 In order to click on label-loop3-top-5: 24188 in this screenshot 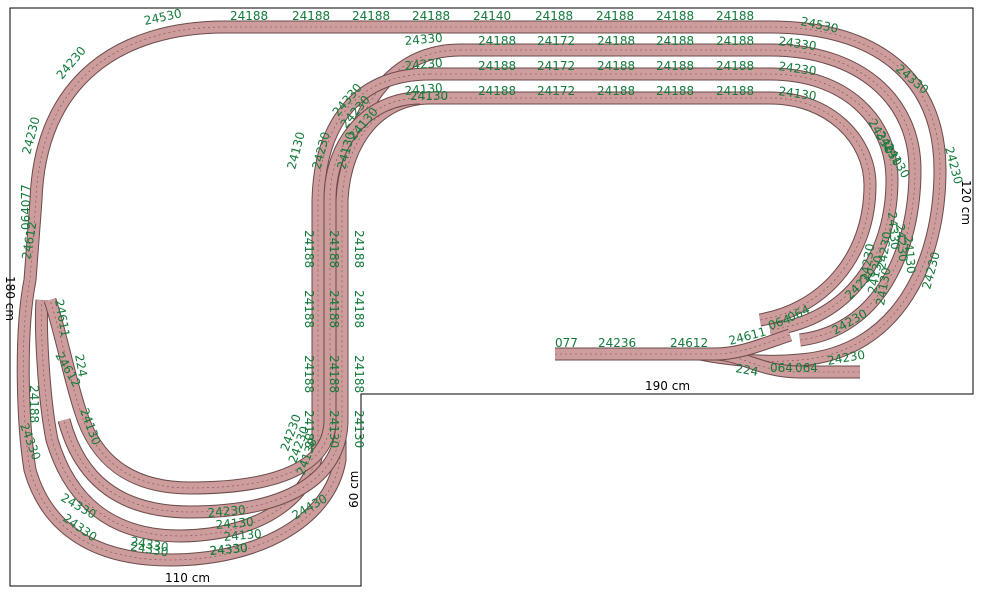, I will do `click(735, 91)`.